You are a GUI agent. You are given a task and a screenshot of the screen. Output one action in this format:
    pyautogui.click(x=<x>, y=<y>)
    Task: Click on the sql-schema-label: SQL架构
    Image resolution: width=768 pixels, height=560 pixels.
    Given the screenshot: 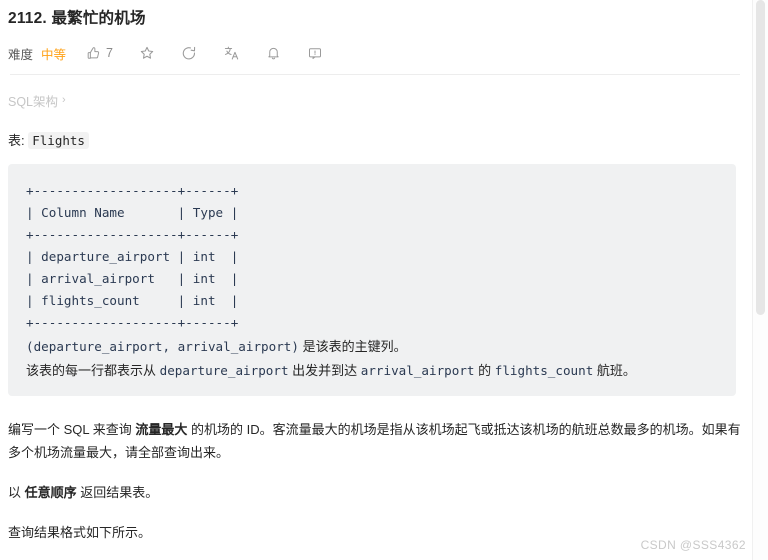 What is the action you would take?
    pyautogui.click(x=33, y=102)
    